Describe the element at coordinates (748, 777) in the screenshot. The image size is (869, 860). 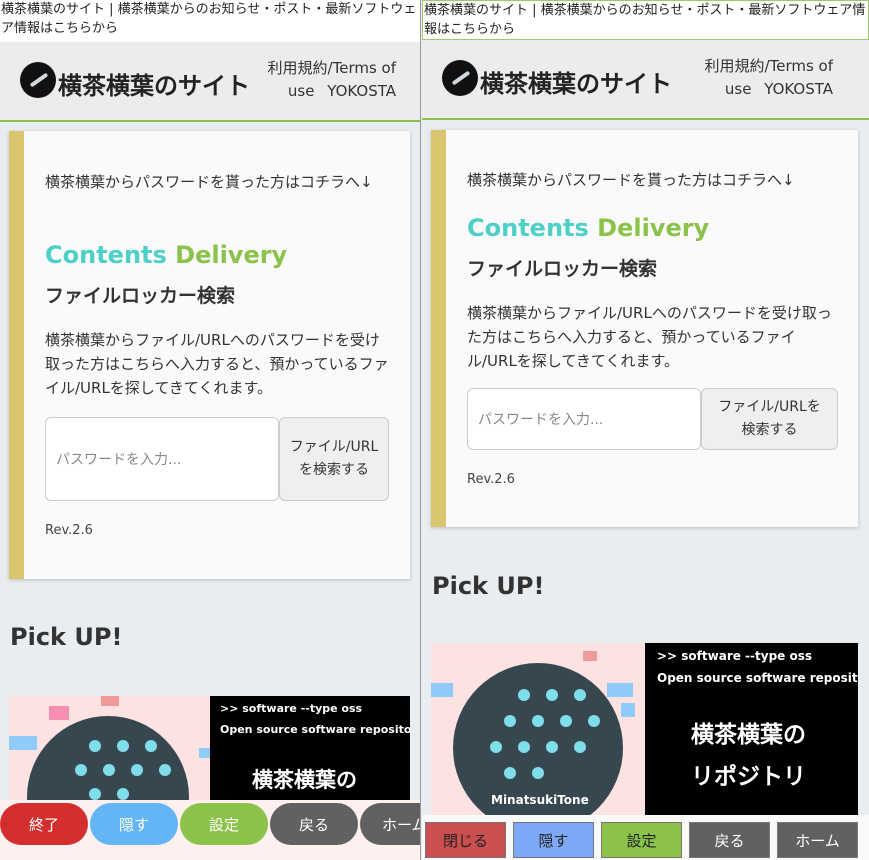
I see `banner-title-2: リポジトリ` at that location.